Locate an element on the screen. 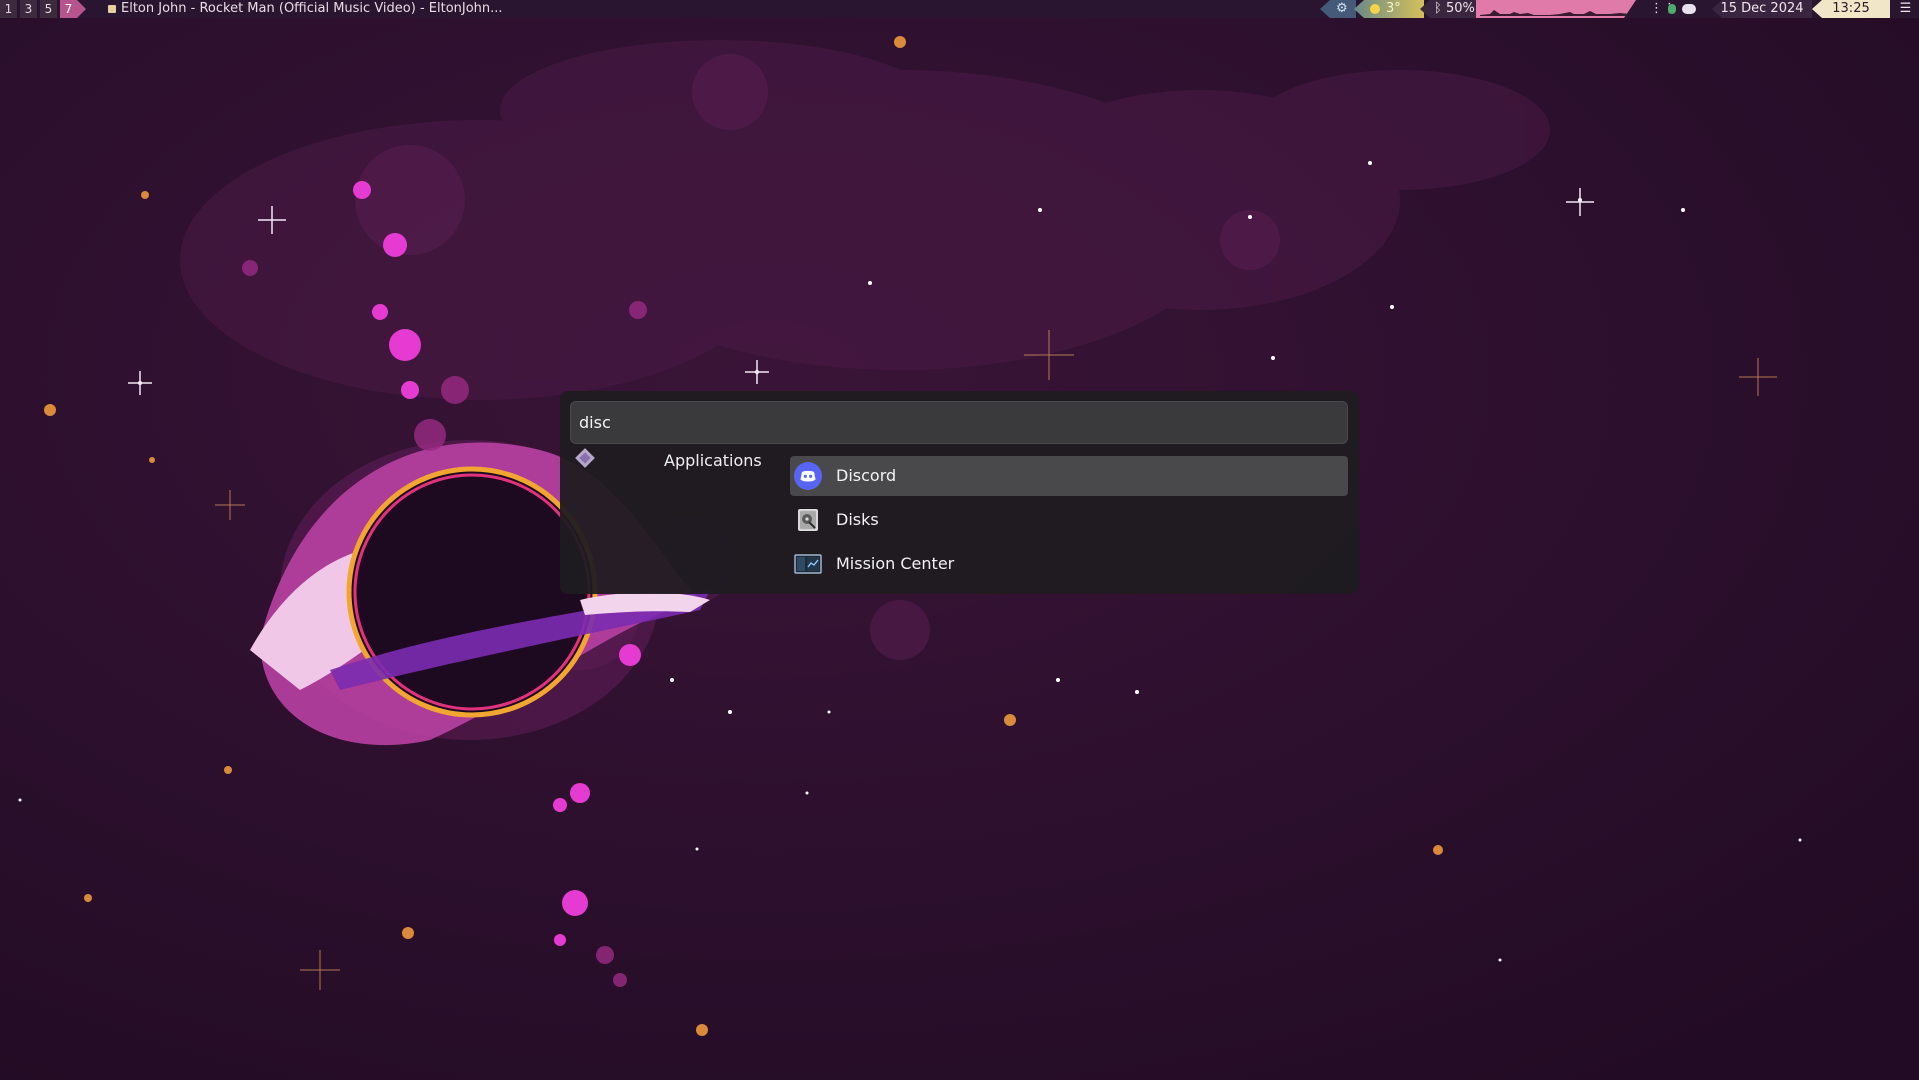 Image resolution: width=1919 pixels, height=1080 pixels. system-tray: ⋮⋮ is located at coordinates (1675, 9).